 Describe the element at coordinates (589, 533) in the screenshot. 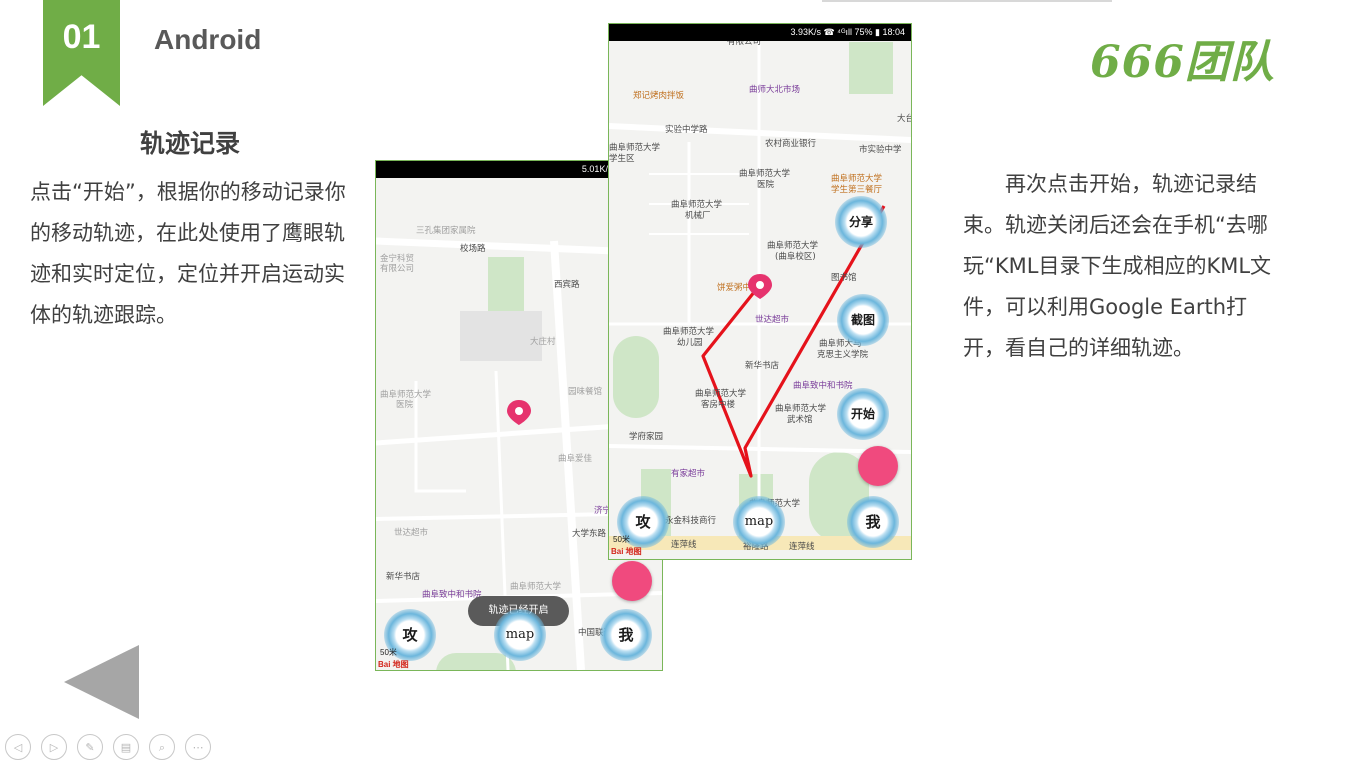

I see `map-label: 大学东路` at that location.